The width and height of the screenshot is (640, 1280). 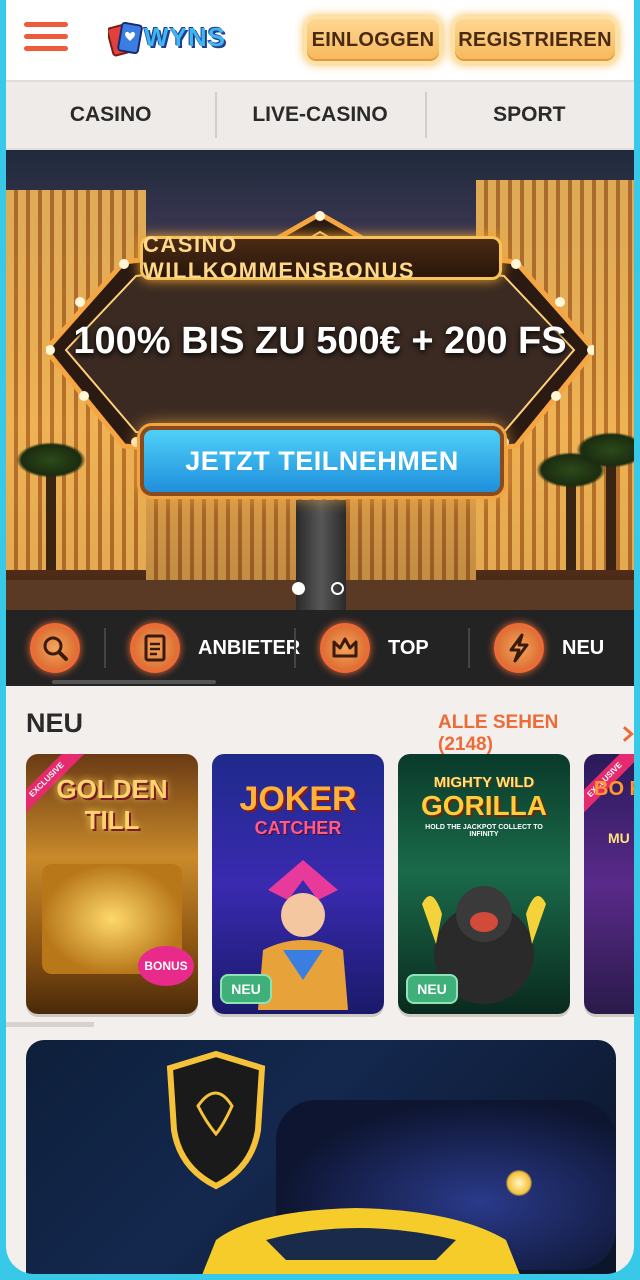 I want to click on game-subtitle: CATCHER, so click(x=298, y=828).